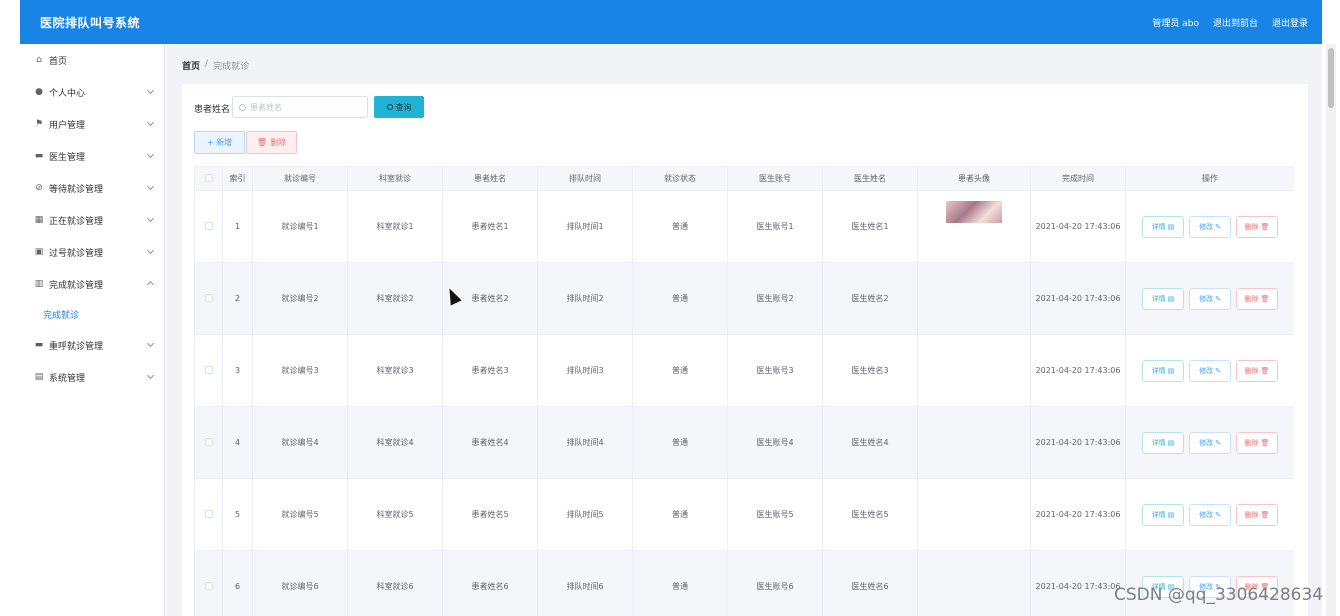 The height and width of the screenshot is (616, 1340). What do you see at coordinates (671, 22) in the screenshot?
I see `top-header: 医院排队叫号系统 管理员 abo 退出到前台 退出登录` at bounding box center [671, 22].